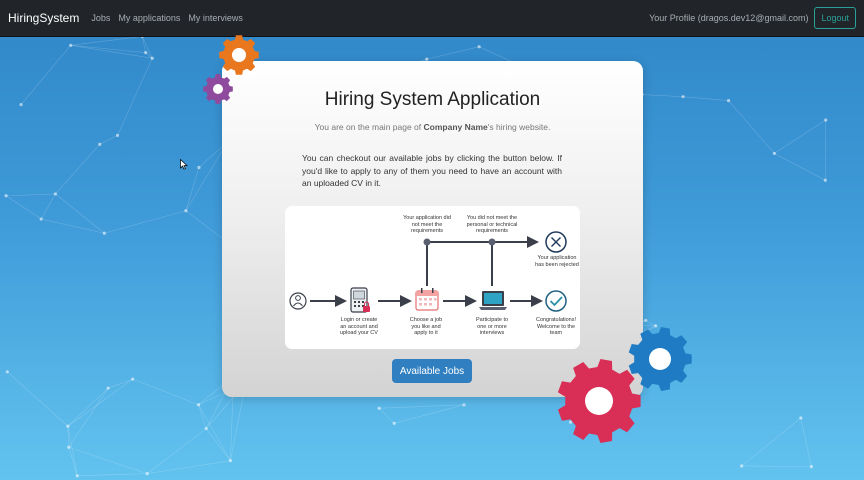 The width and height of the screenshot is (864, 480). I want to click on label-rejected: Your application has been rejected, so click(557, 261).